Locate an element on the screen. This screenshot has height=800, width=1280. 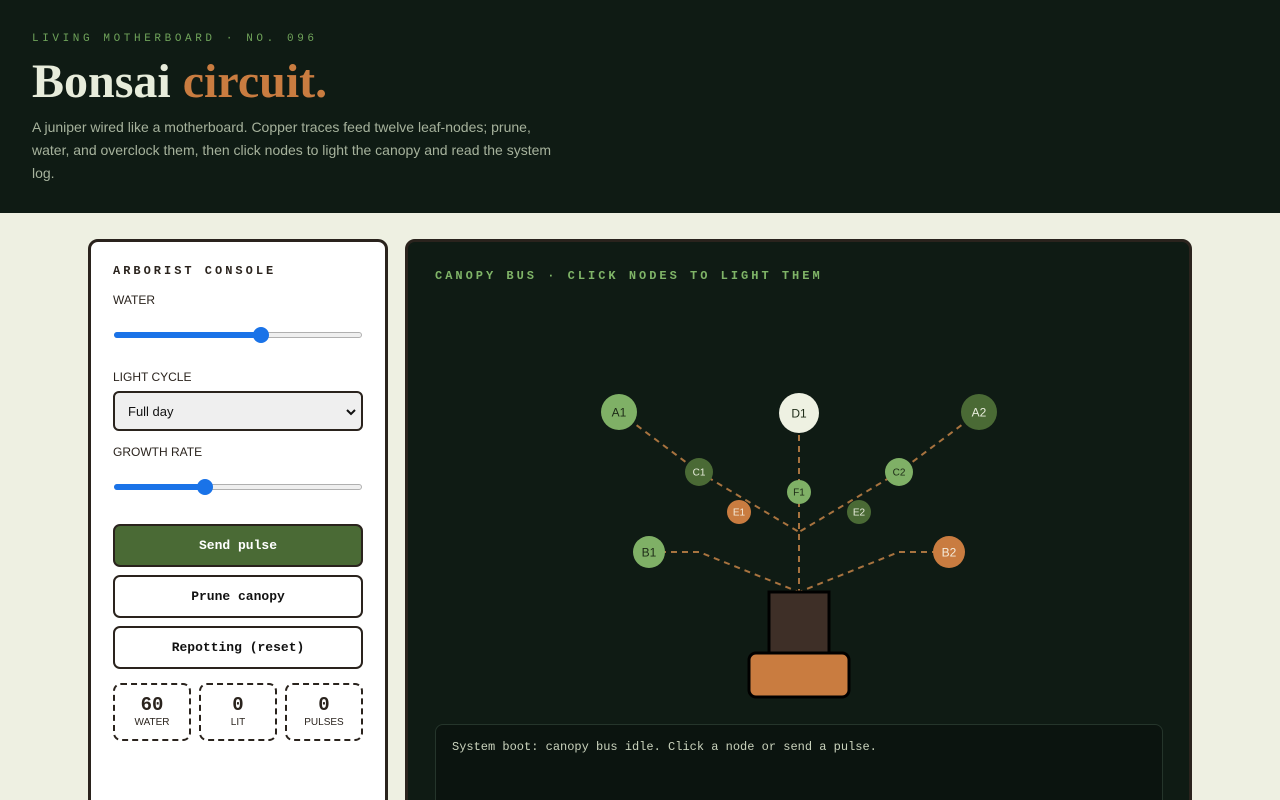
canopy-node-a2: A2 is located at coordinates (979, 412).